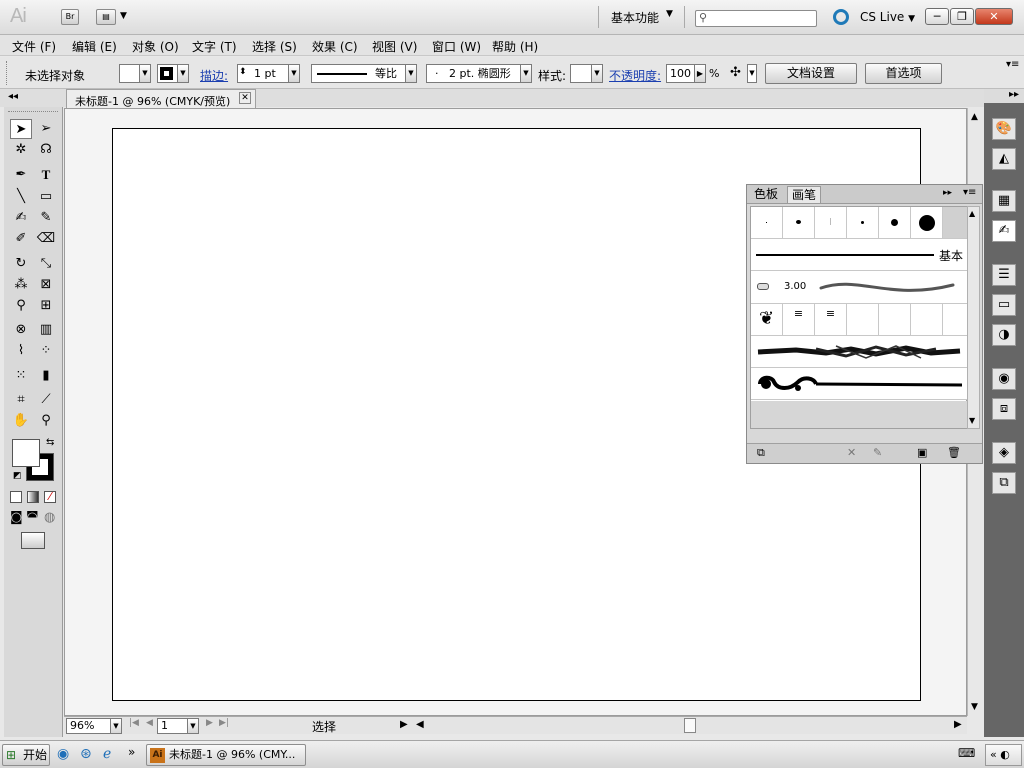 The width and height of the screenshot is (1024, 768). Describe the element at coordinates (804, 194) in the screenshot. I see `tab-brushes: 画笔` at that location.